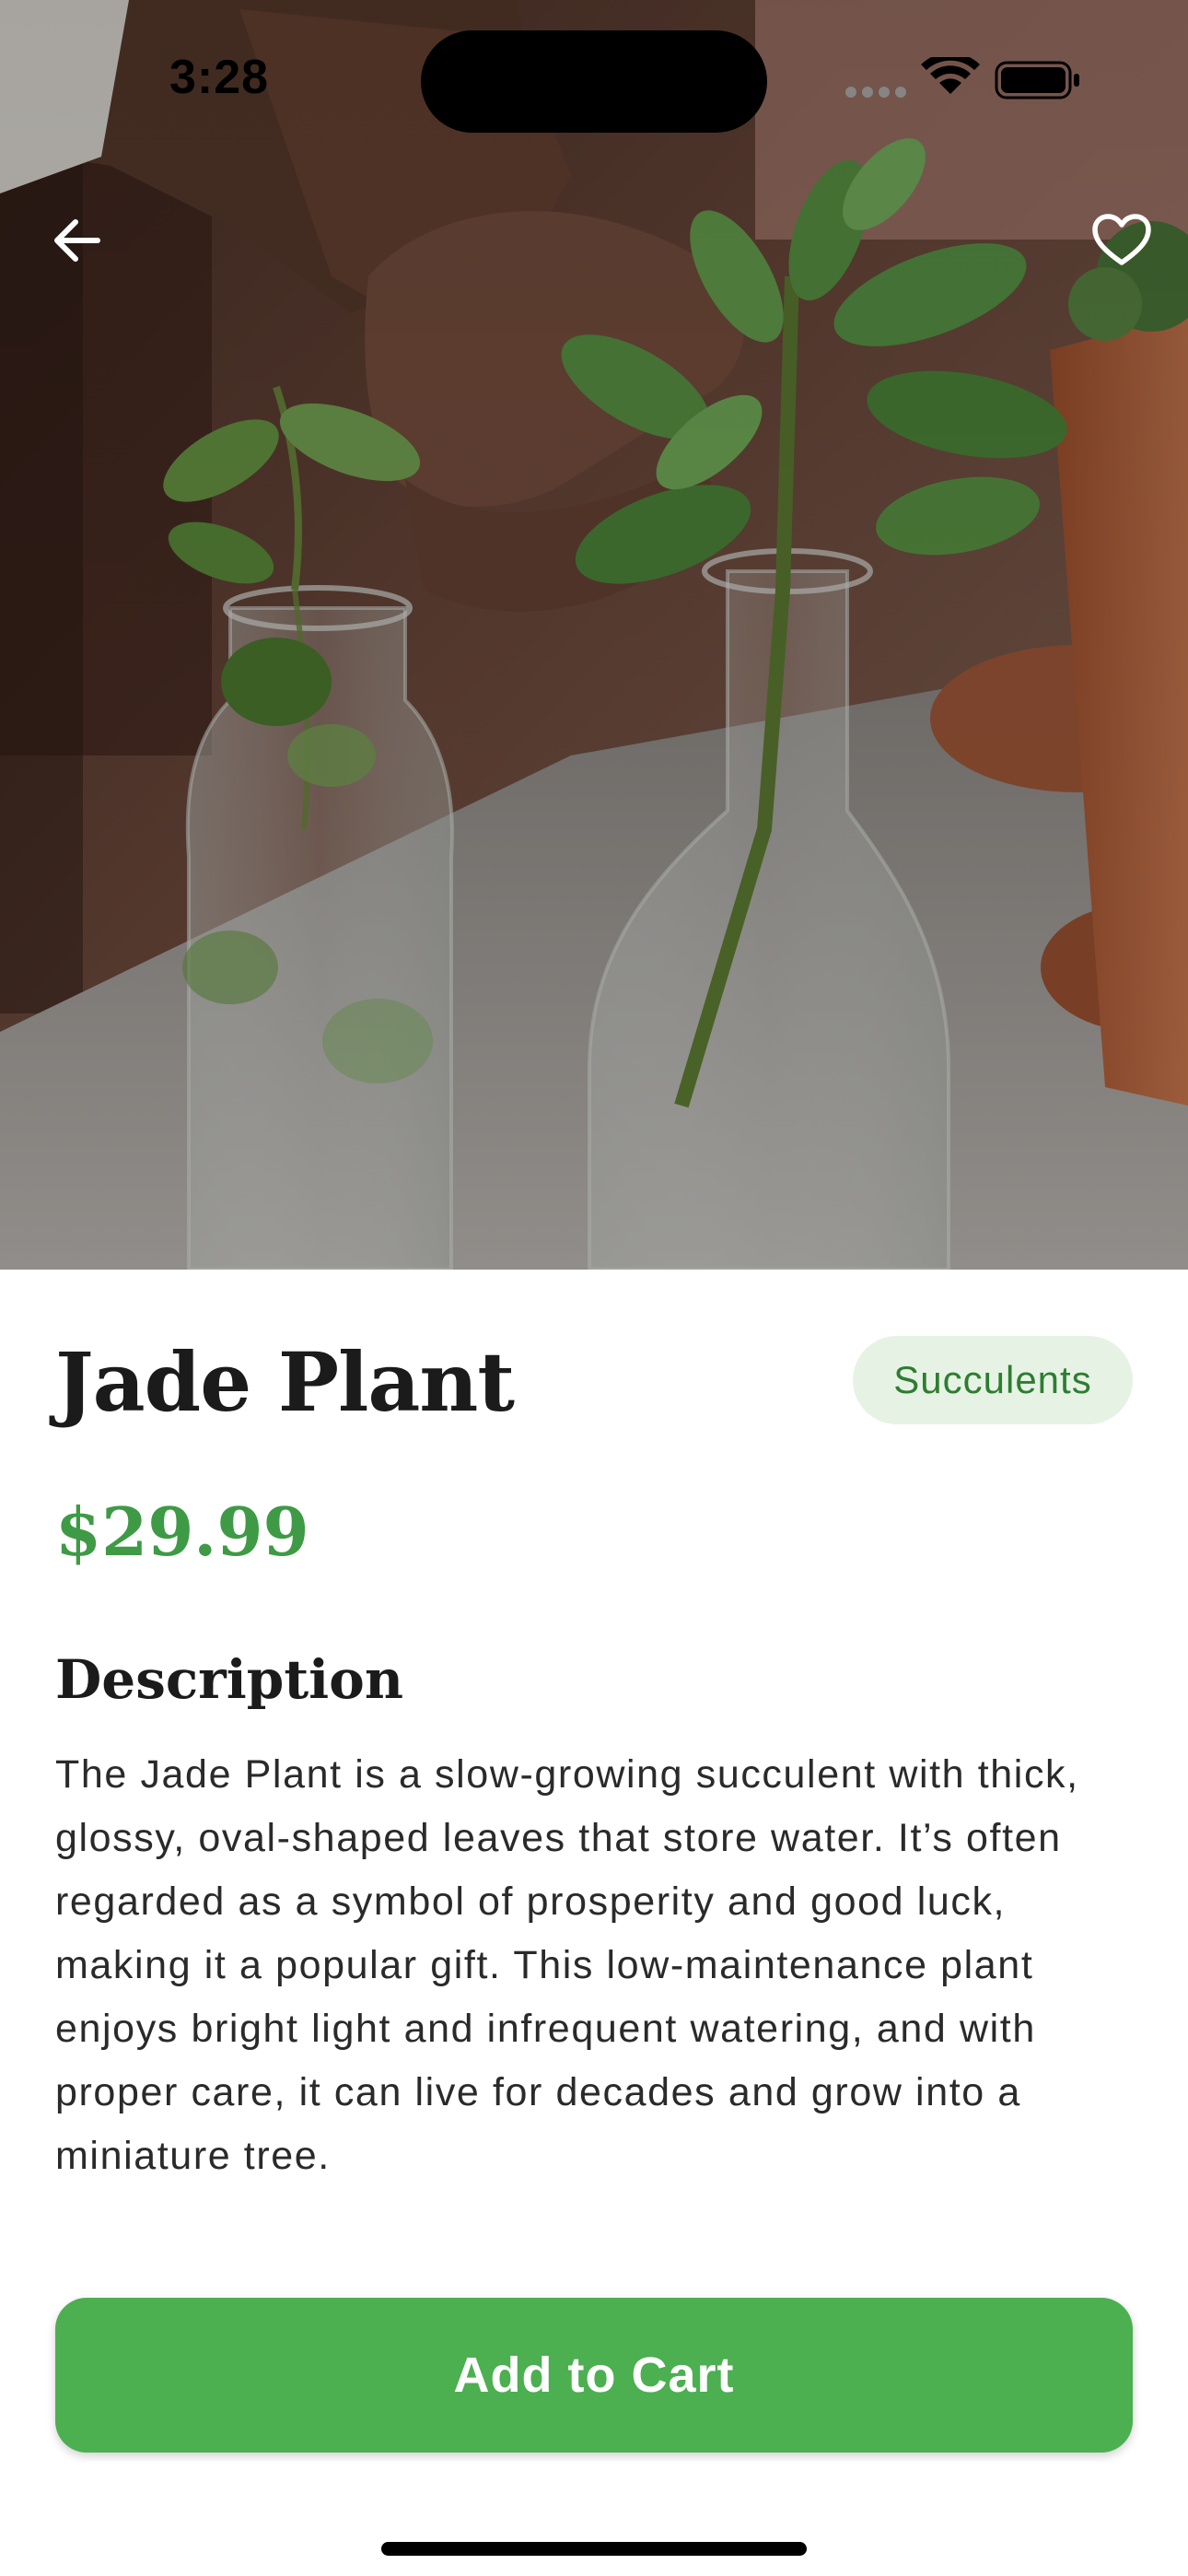 This screenshot has width=1188, height=2576. What do you see at coordinates (594, 2375) in the screenshot?
I see `add-to-cart-button: Add to Cart` at bounding box center [594, 2375].